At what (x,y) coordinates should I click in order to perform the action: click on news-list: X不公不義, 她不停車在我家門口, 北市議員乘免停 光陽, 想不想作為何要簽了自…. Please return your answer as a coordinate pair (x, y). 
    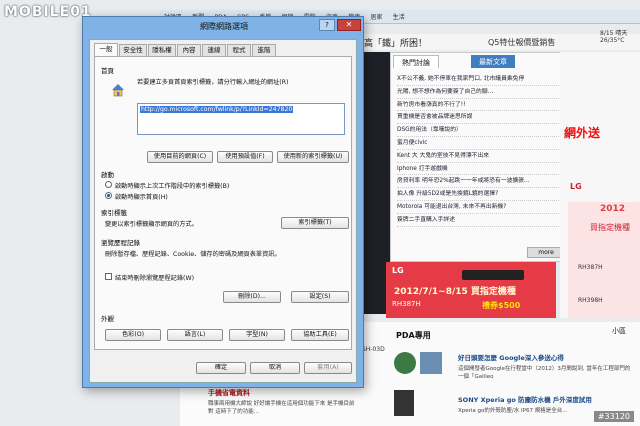
    Looking at the image, I should click on (481, 150).